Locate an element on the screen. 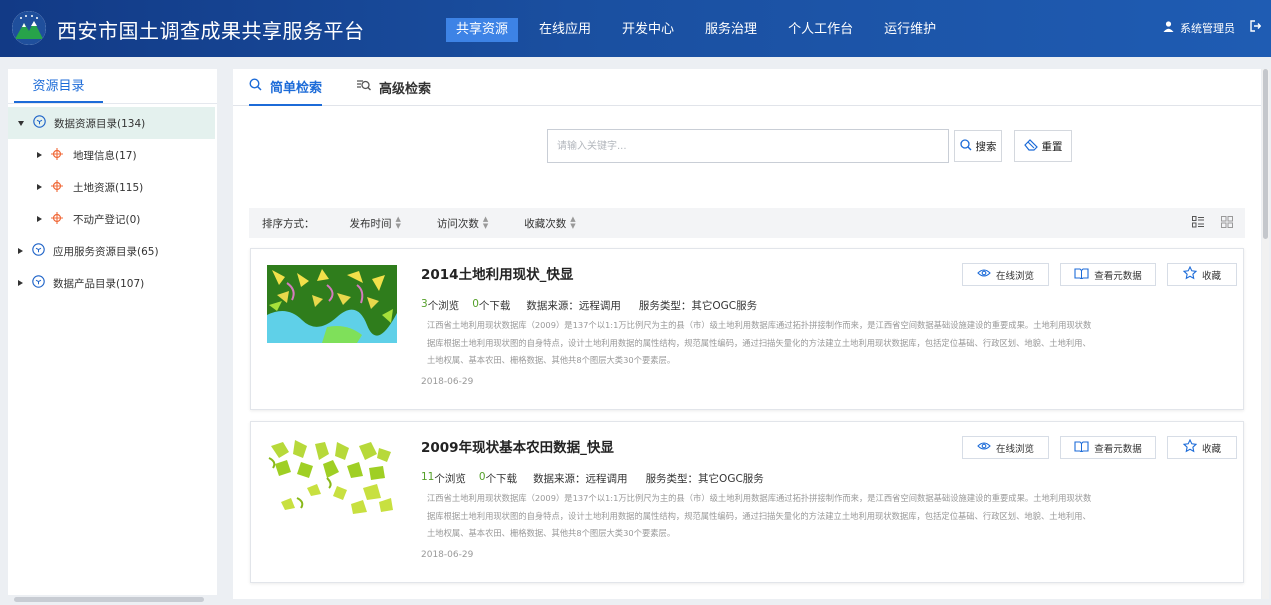  sidebar-scrollbar is located at coordinates (109, 599).